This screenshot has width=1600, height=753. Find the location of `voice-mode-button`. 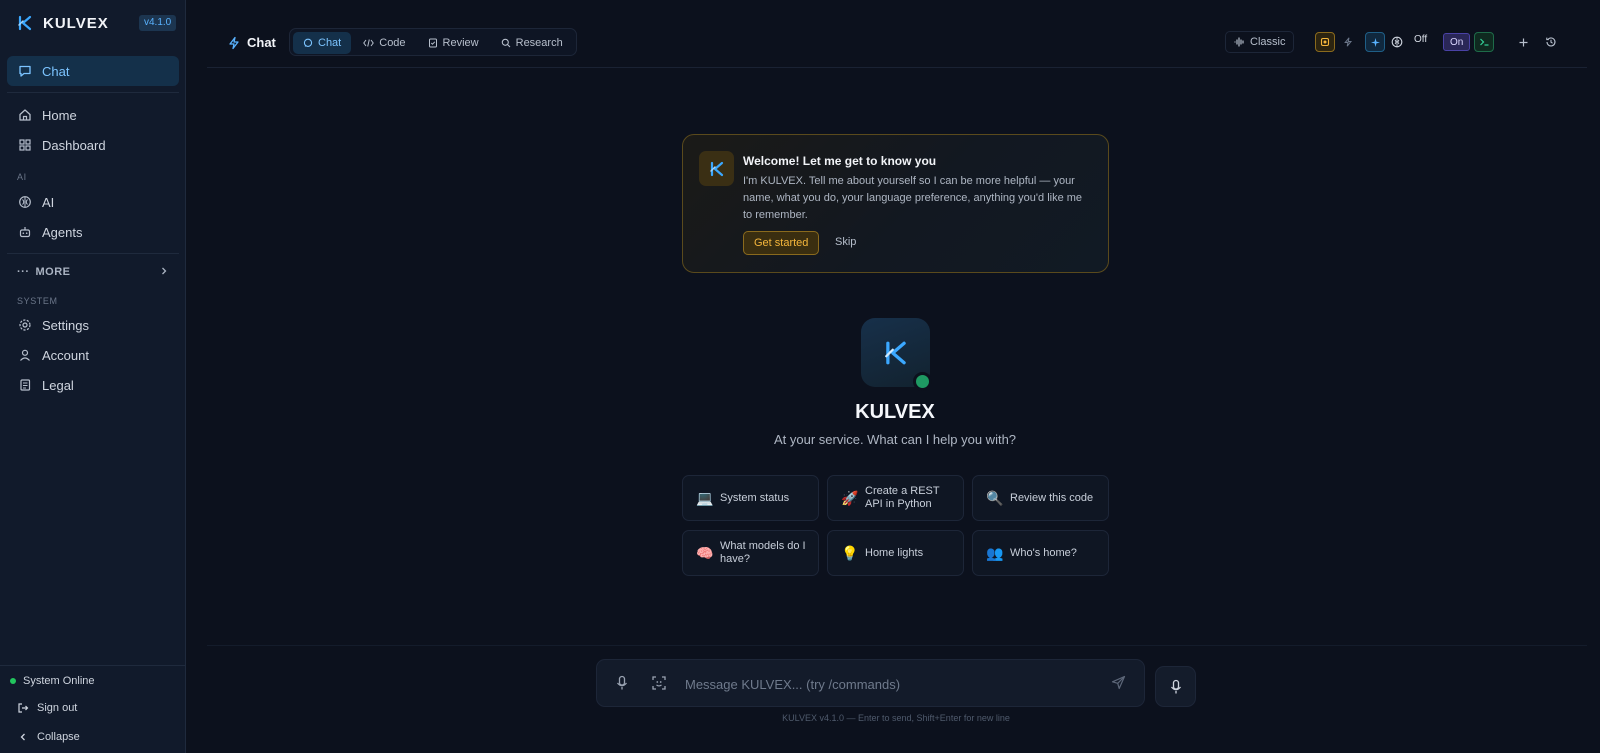

voice-mode-button is located at coordinates (1175, 686).